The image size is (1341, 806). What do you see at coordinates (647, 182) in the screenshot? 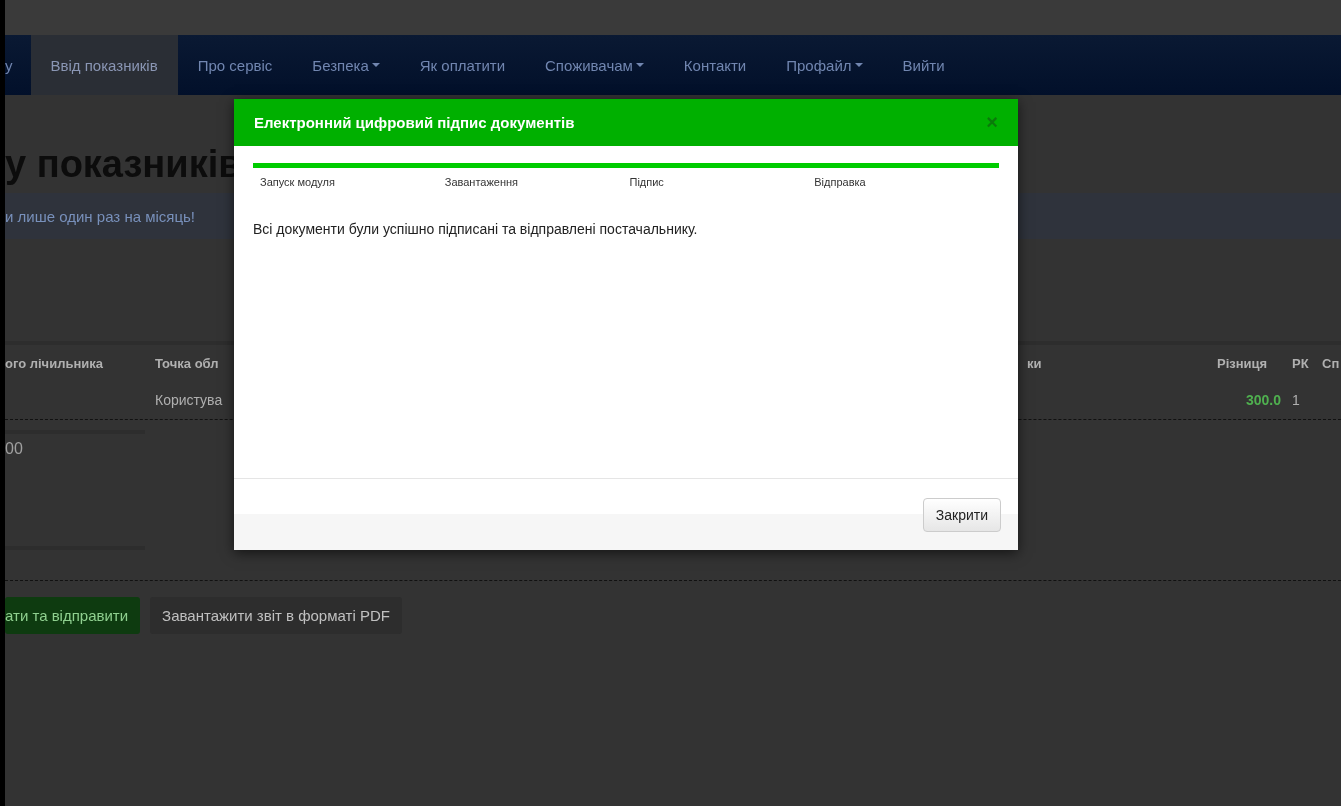
I see `step-label: Підпис` at bounding box center [647, 182].